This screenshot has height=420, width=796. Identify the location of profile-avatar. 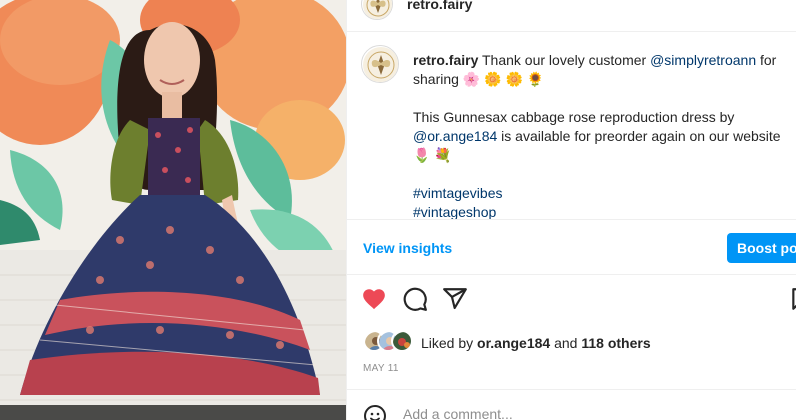
(377, 10).